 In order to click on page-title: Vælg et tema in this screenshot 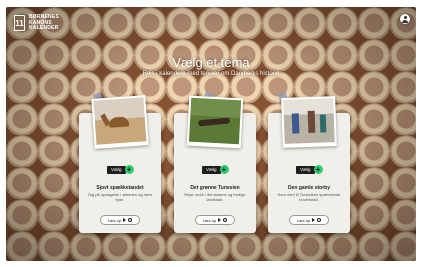, I will do `click(211, 62)`.